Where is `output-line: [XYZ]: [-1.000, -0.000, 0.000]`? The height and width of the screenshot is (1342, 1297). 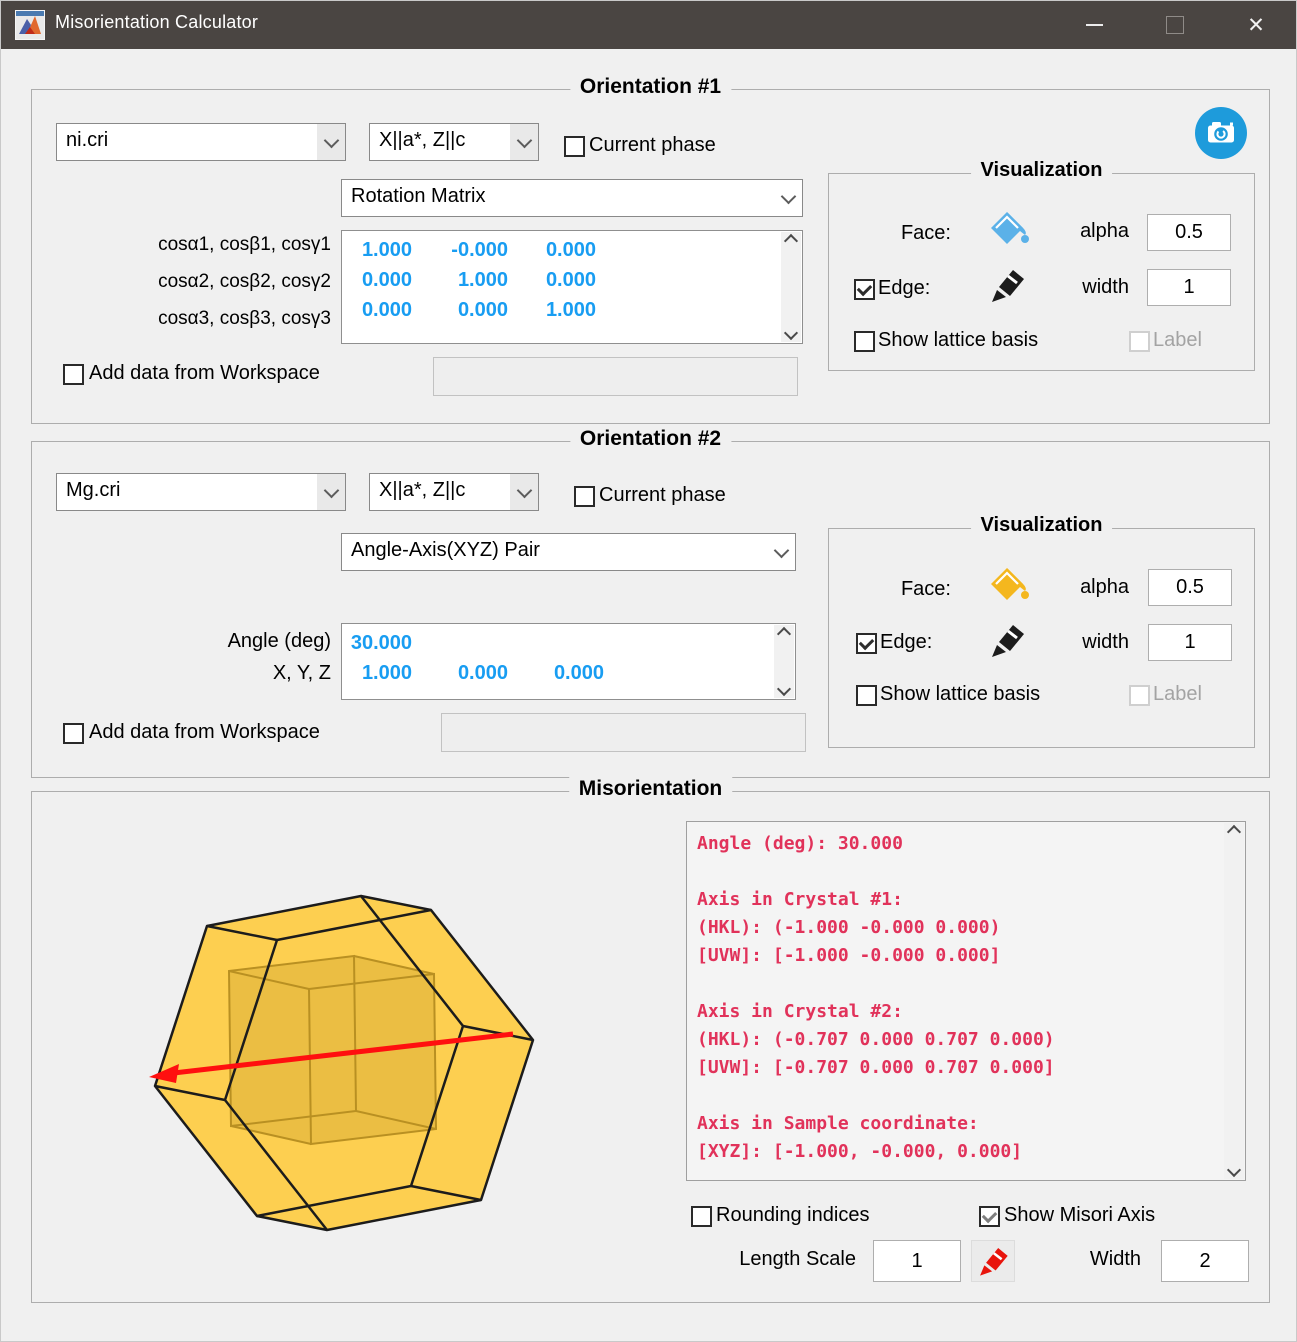 output-line: [XYZ]: [-1.000, -0.000, 0.000] is located at coordinates (860, 1151).